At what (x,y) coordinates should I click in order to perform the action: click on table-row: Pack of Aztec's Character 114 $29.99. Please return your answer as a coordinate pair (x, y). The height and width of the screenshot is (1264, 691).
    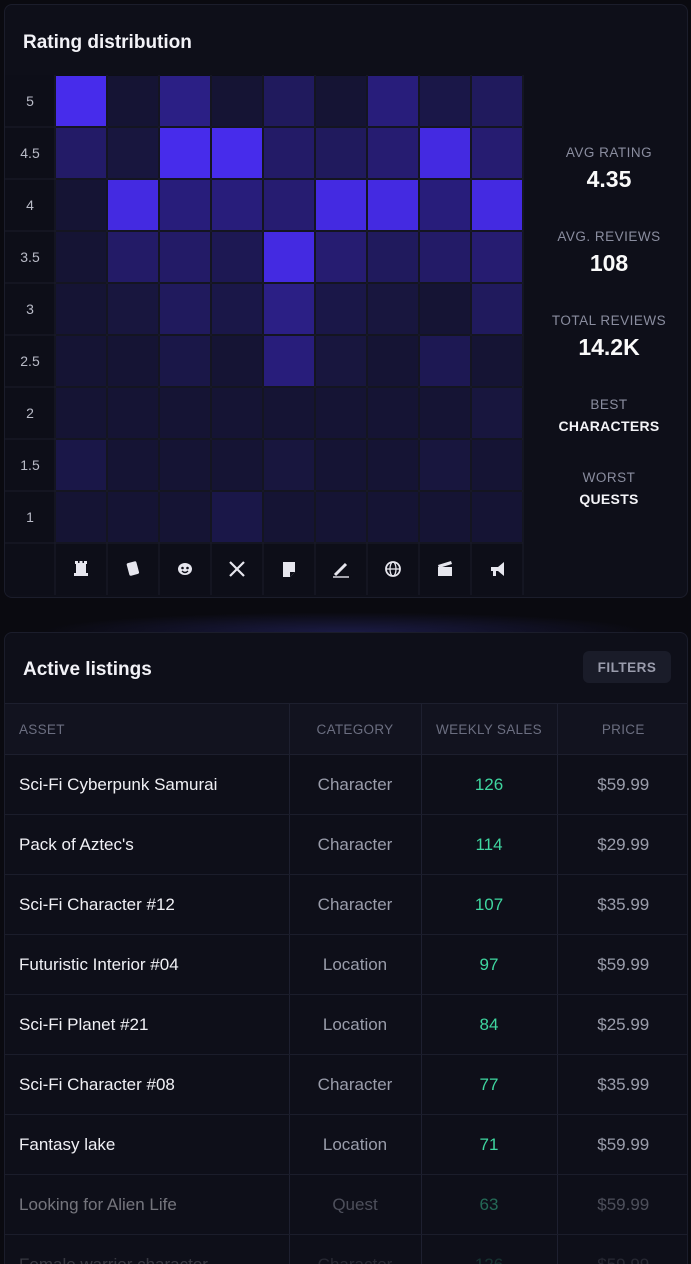
    Looking at the image, I should click on (346, 844).